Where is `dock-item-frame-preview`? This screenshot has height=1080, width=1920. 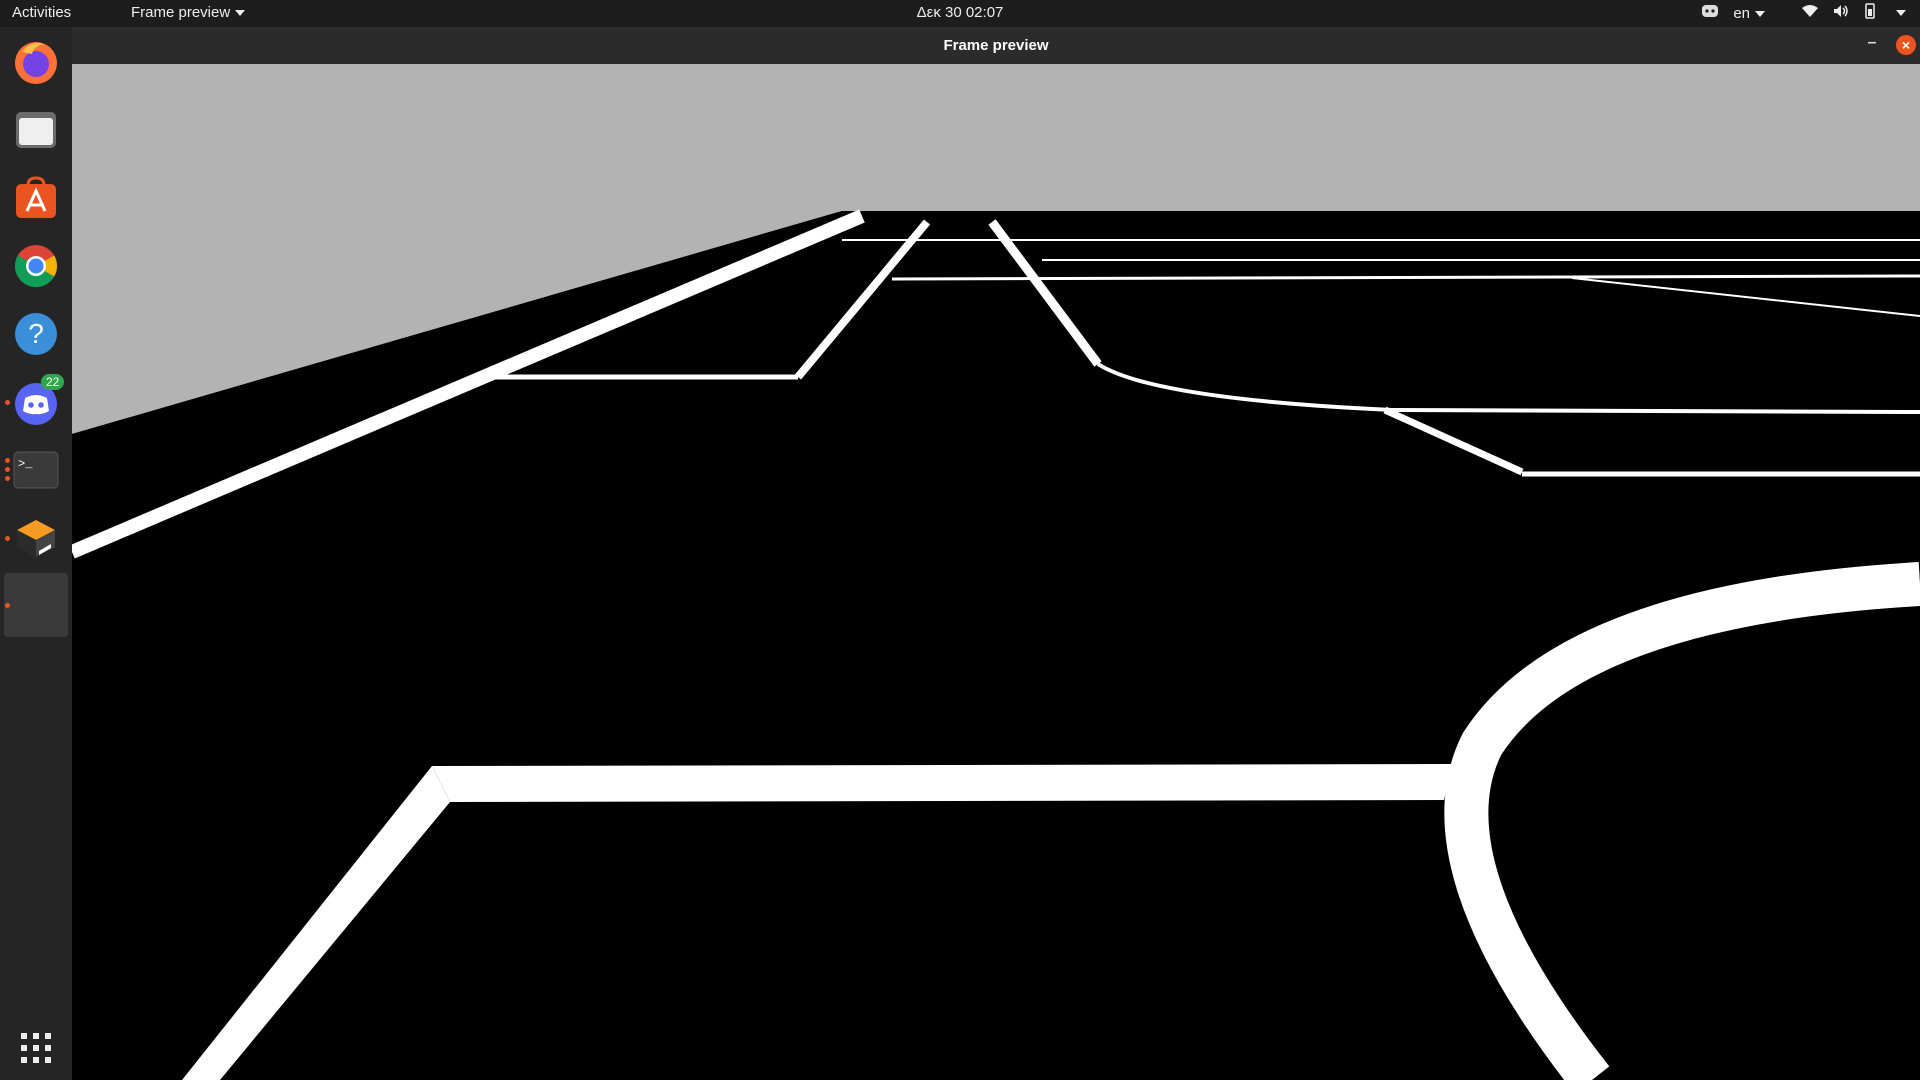 dock-item-frame-preview is located at coordinates (36, 605).